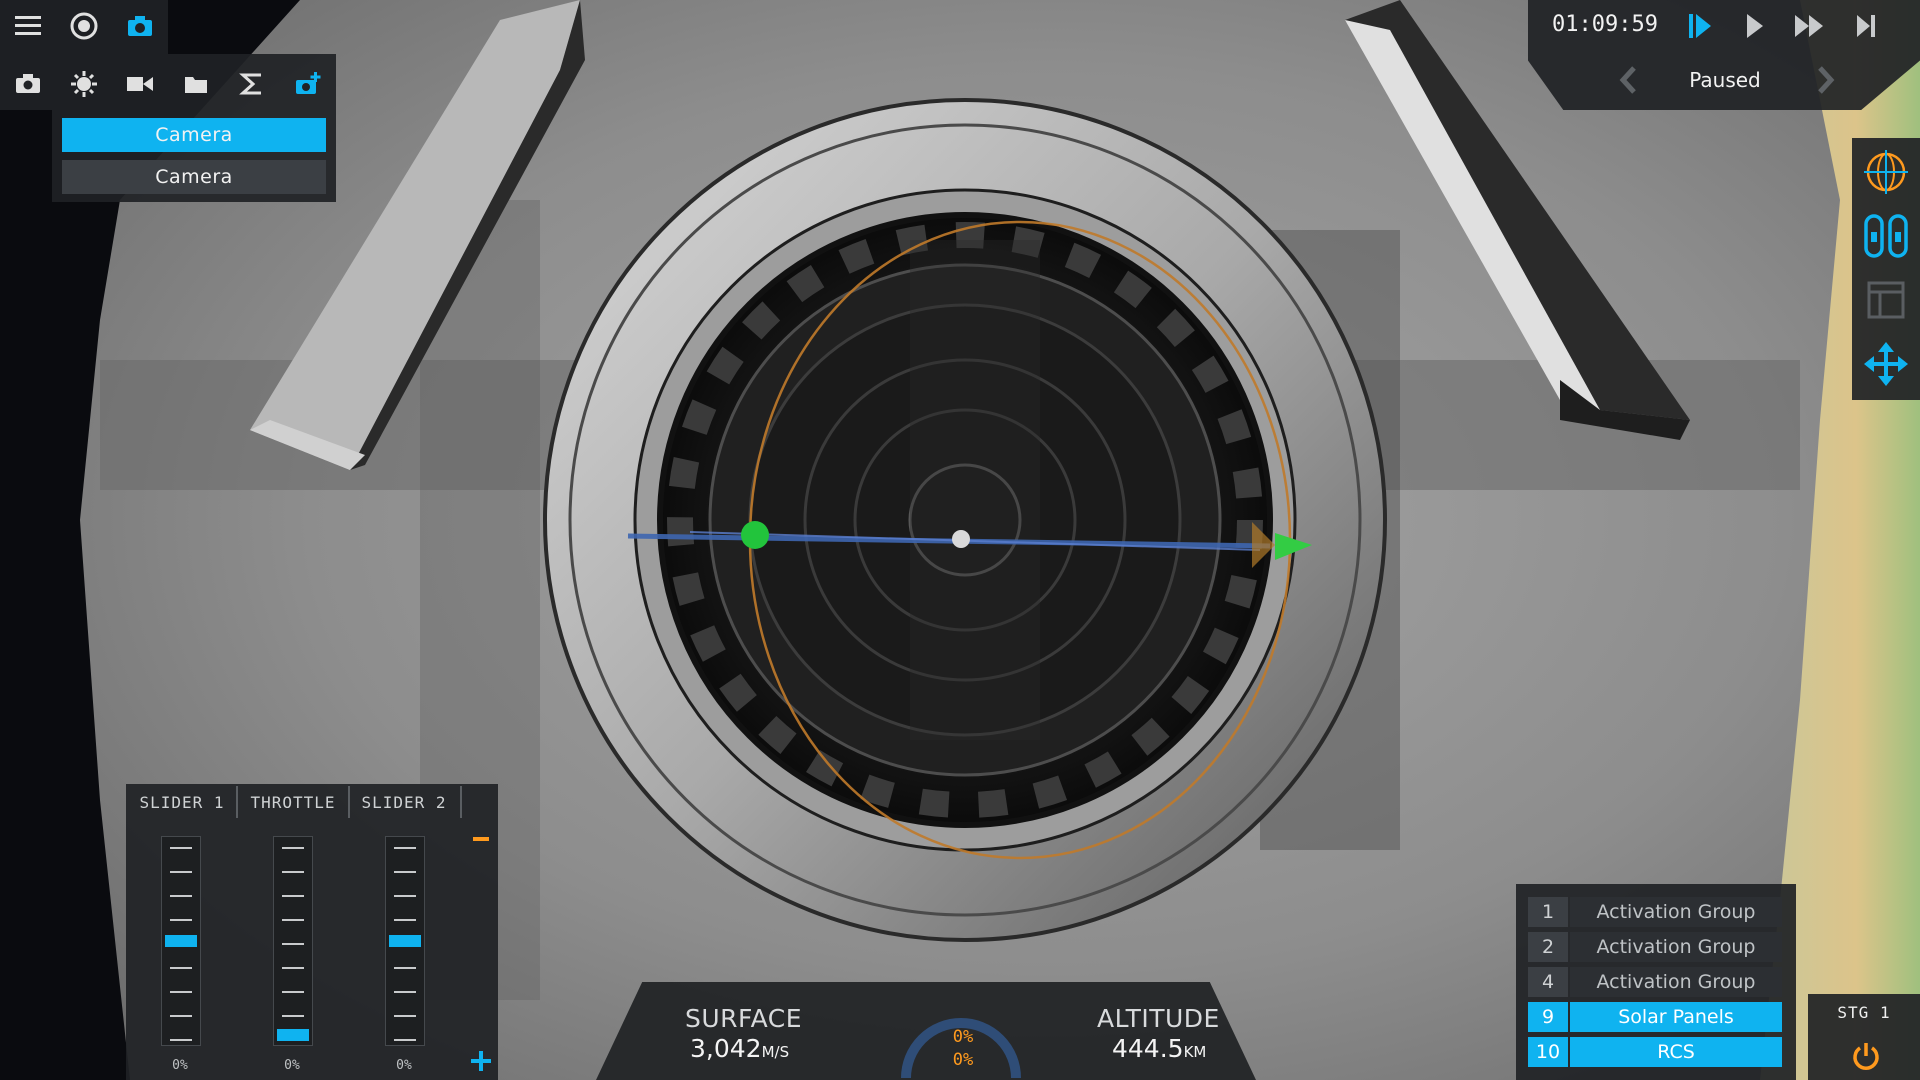 The width and height of the screenshot is (1920, 1080). I want to click on slider-1-track, so click(181, 941).